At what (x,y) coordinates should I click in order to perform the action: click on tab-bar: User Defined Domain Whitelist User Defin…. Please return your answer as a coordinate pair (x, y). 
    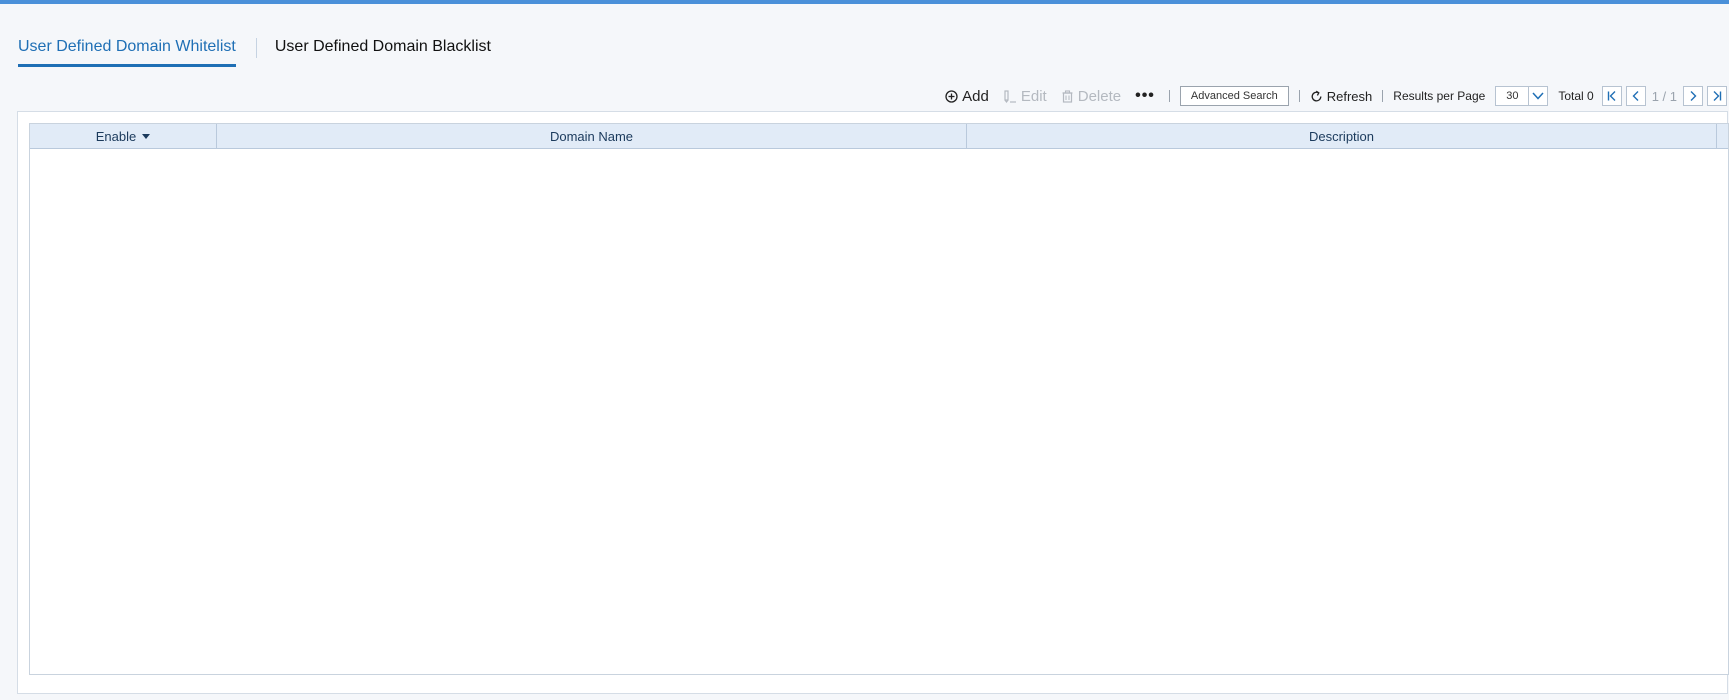
    Looking at the image, I should click on (254, 51).